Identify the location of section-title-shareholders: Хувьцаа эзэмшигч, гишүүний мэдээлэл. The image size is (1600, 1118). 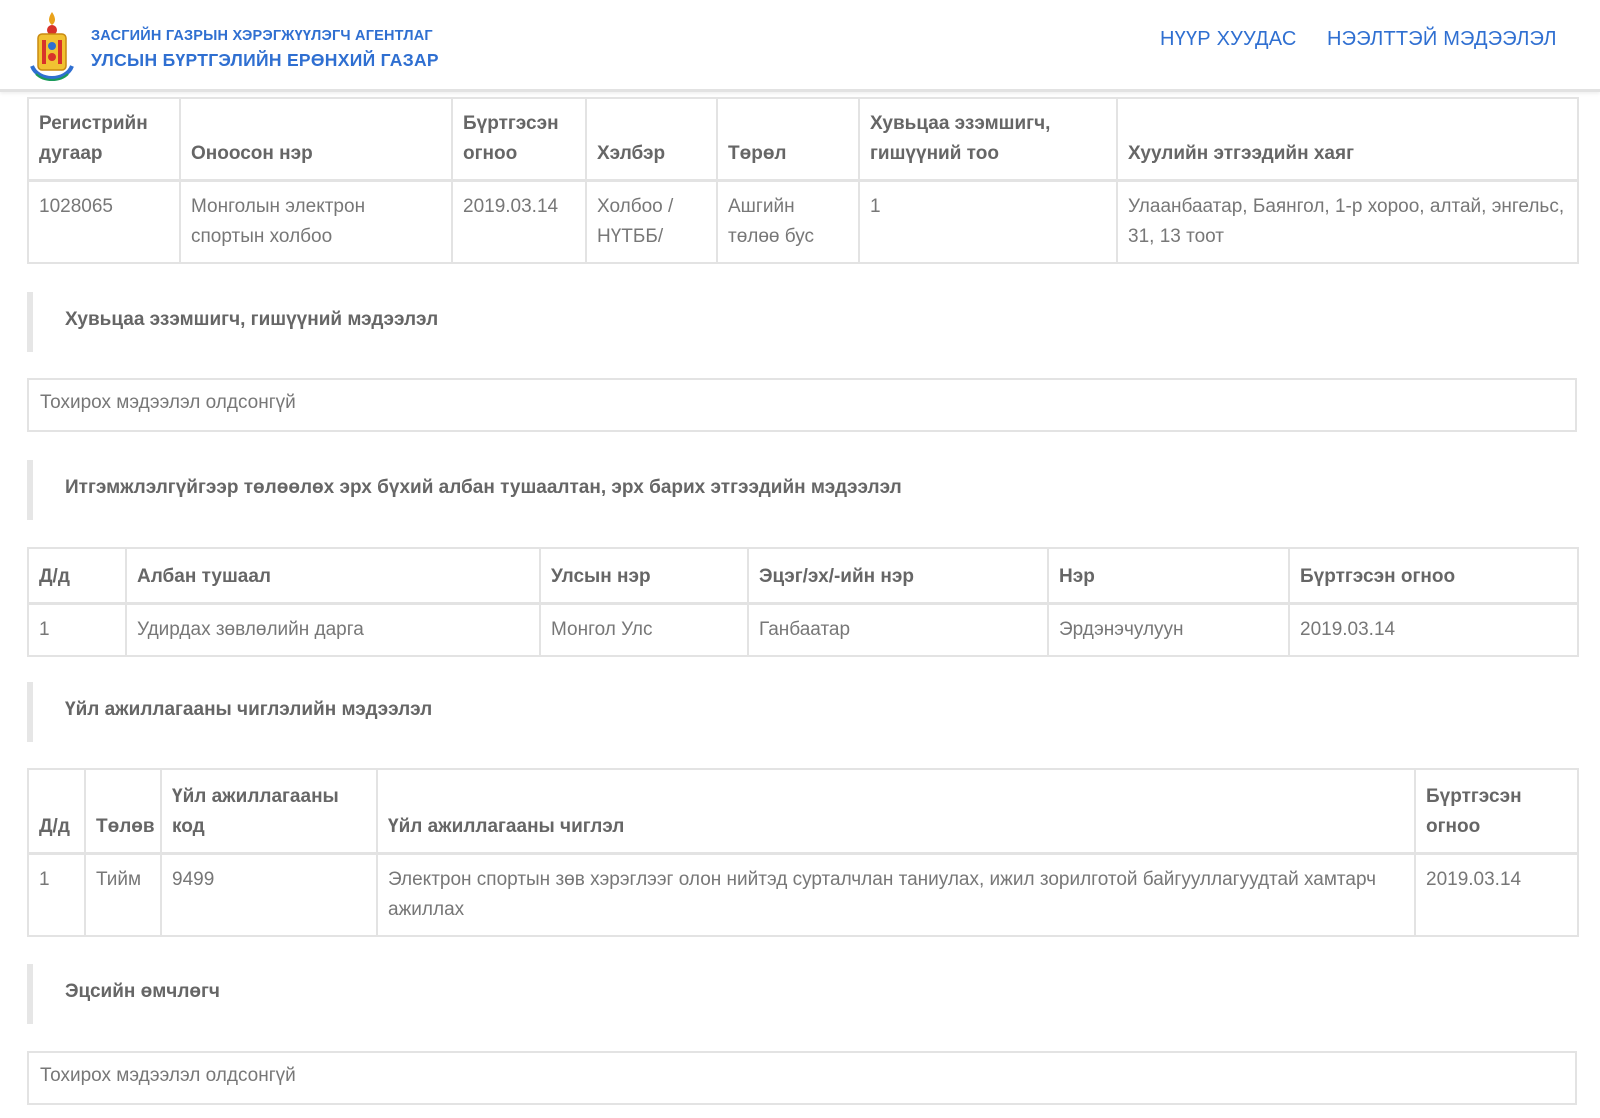
(802, 322).